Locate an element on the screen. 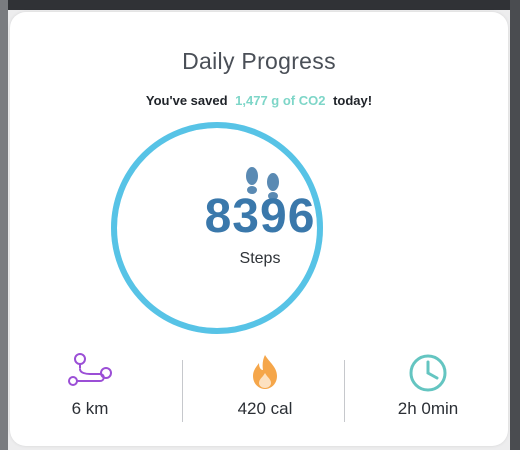 This screenshot has width=520, height=450. co2-saved-message: You've saved 1,477 g of CO2 today! is located at coordinates (259, 100).